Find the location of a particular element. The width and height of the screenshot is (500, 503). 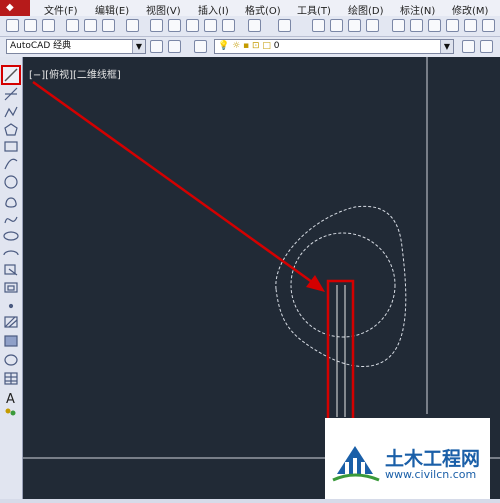

ellipse-arc-icon is located at coordinates (11, 253).